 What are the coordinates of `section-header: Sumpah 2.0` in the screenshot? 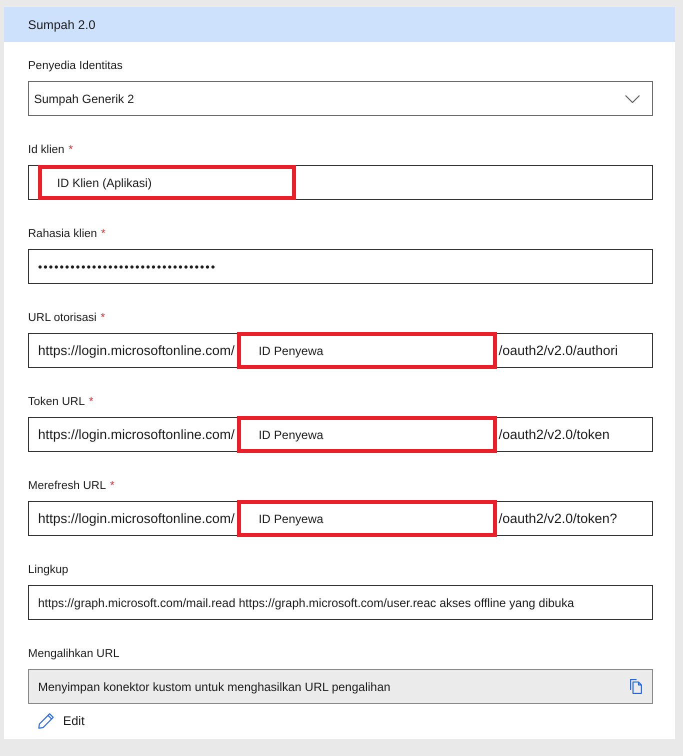 It's located at (339, 24).